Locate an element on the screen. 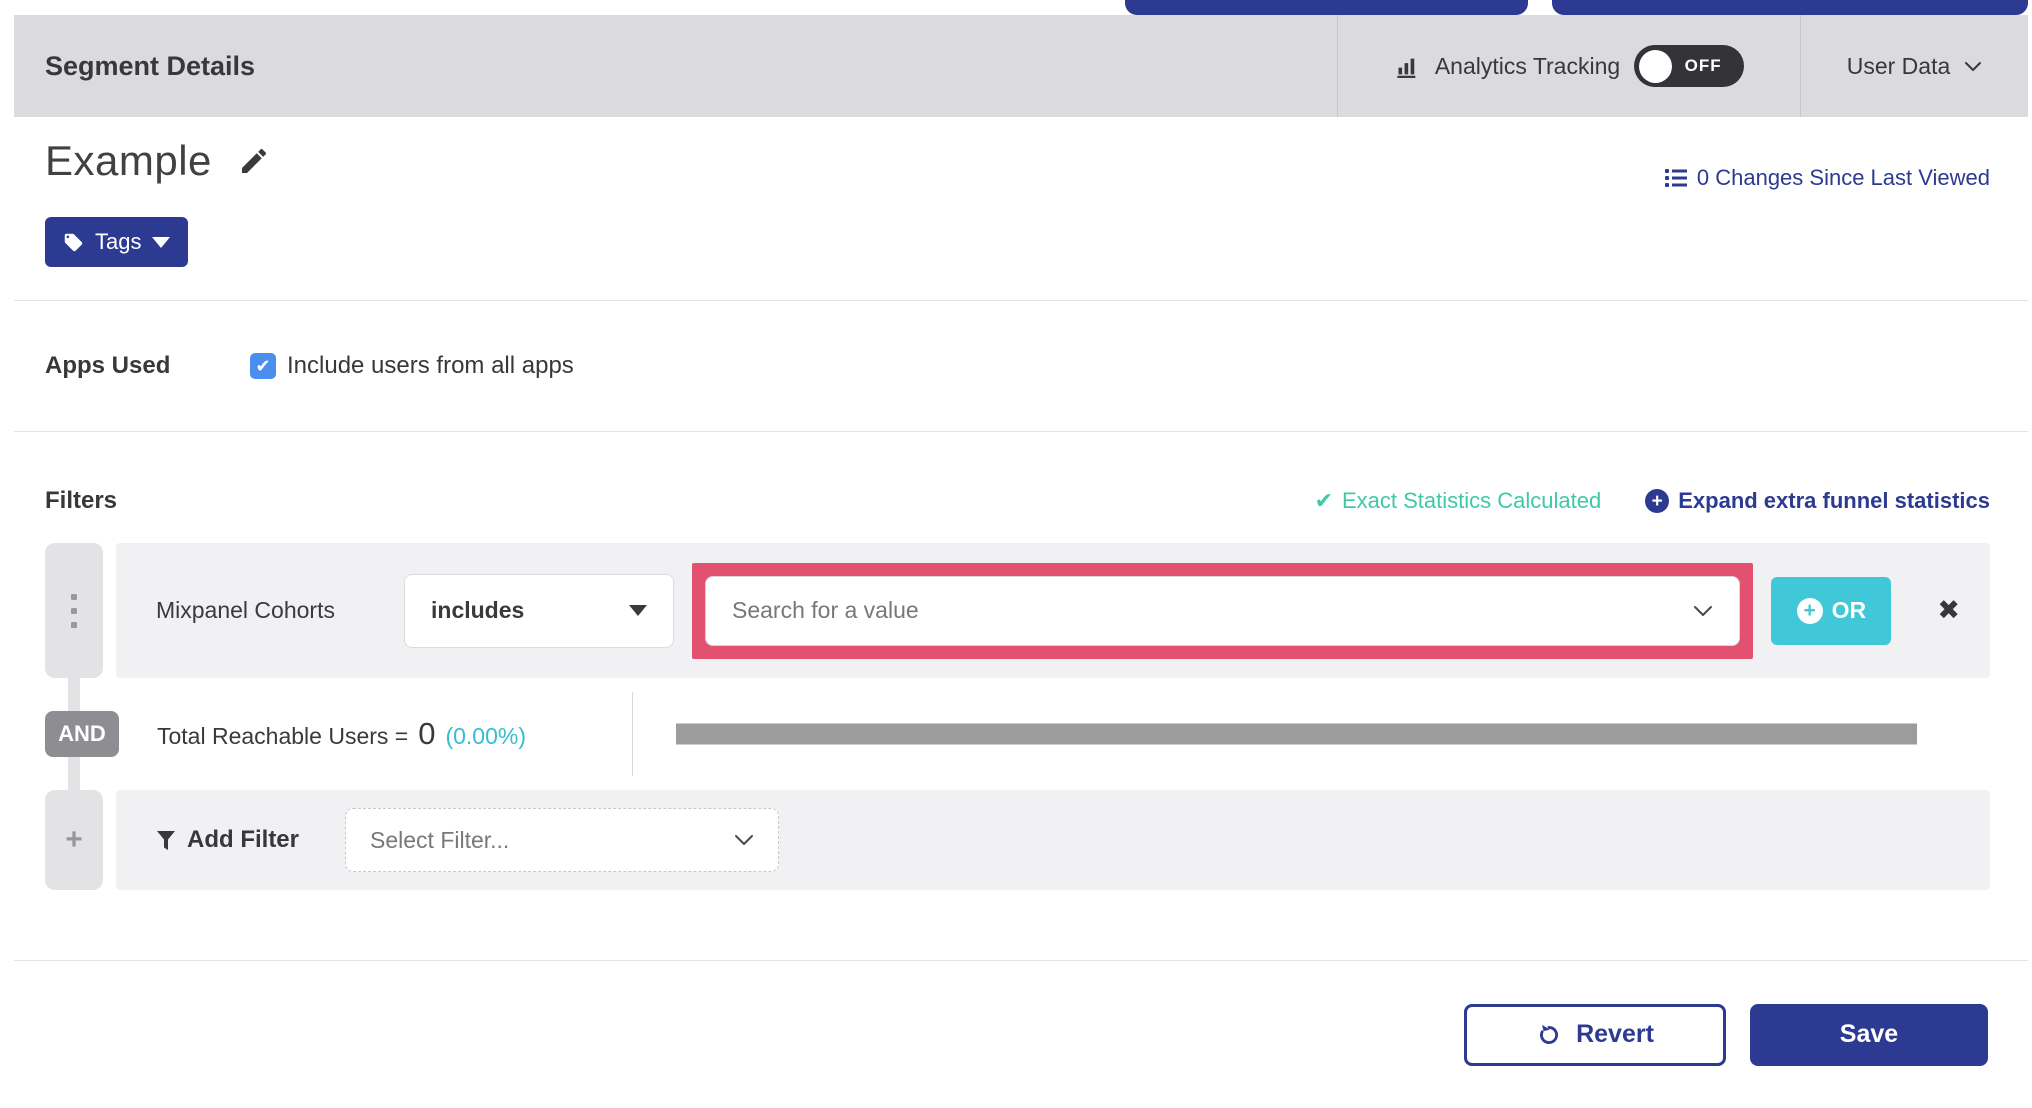 The width and height of the screenshot is (2032, 1108). save-button: Save is located at coordinates (1869, 1034).